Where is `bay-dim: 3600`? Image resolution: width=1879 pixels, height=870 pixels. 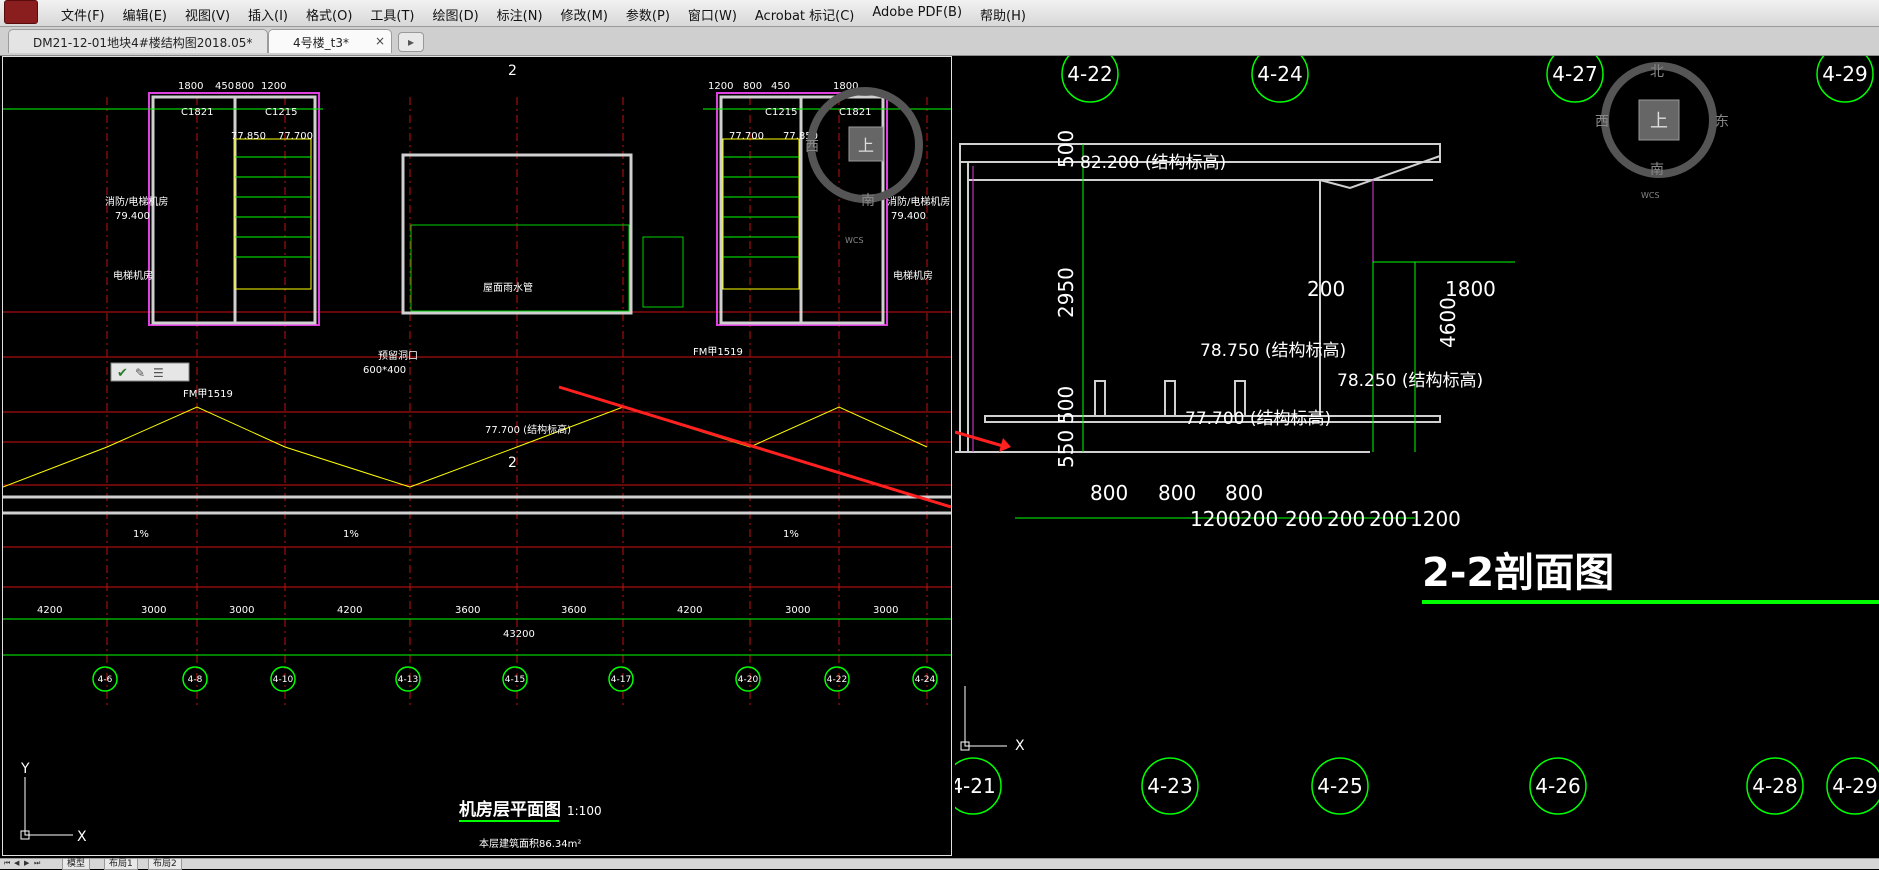 bay-dim: 3600 is located at coordinates (467, 610).